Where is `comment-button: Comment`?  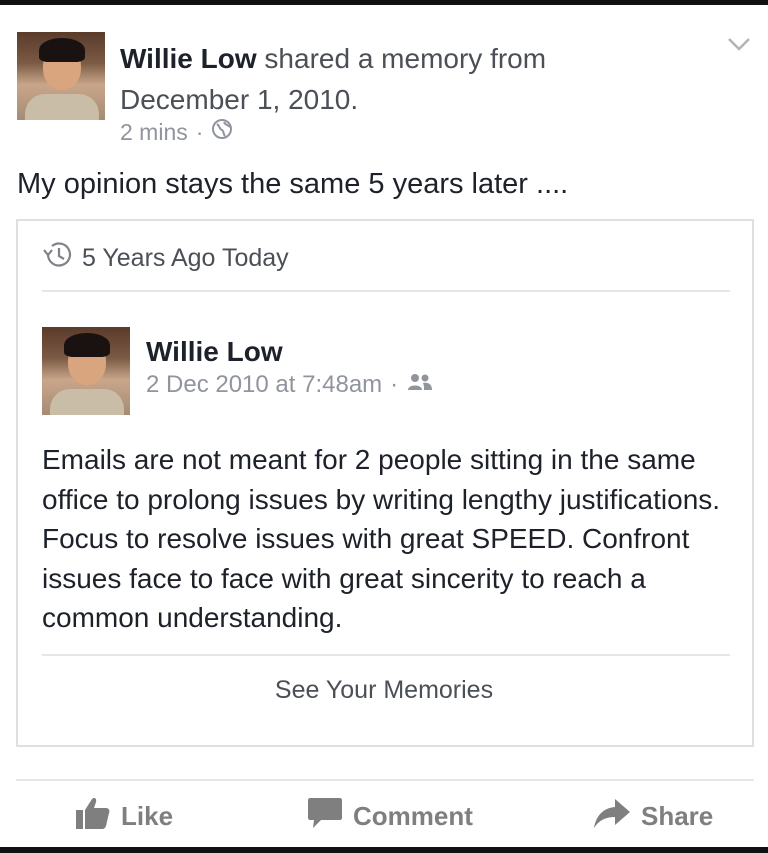 comment-button: Comment is located at coordinates (390, 816).